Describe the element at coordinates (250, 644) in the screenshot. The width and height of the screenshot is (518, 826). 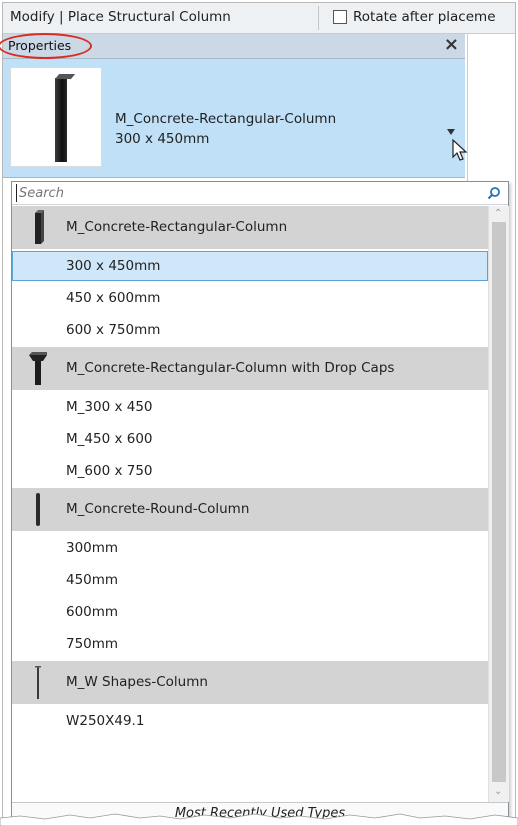
I see `type-item: 750mm` at that location.